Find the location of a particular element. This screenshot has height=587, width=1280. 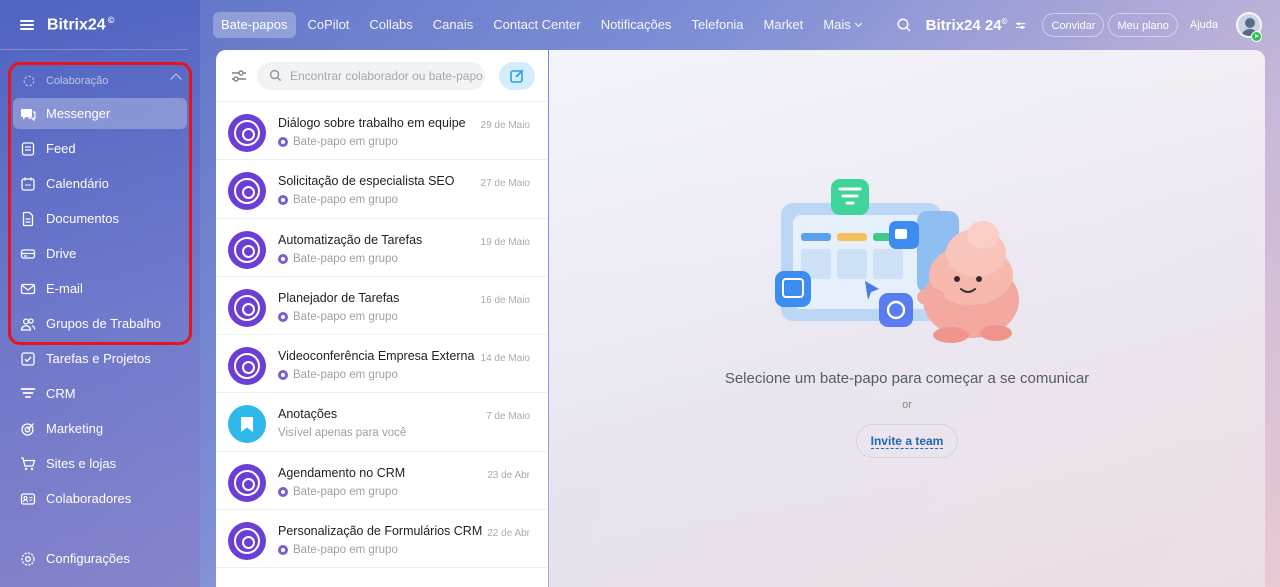

brand-logo: Bitrix24 24© is located at coordinates (967, 25).